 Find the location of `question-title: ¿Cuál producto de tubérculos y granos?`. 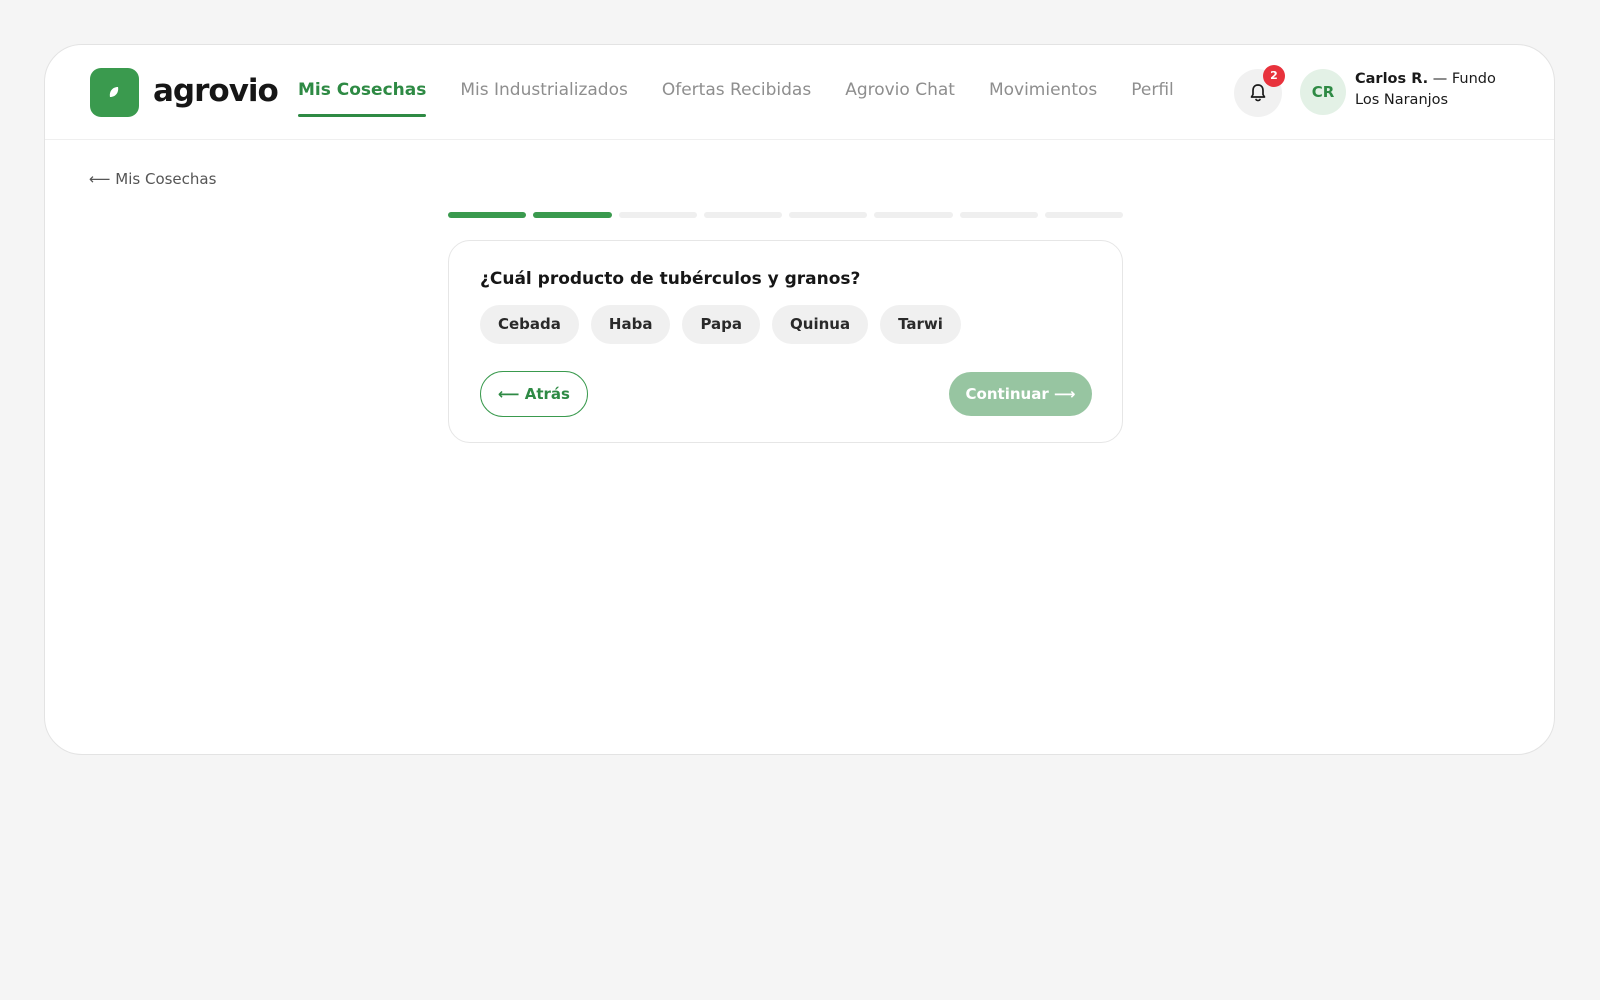

question-title: ¿Cuál producto de tubérculos y granos? is located at coordinates (670, 279).